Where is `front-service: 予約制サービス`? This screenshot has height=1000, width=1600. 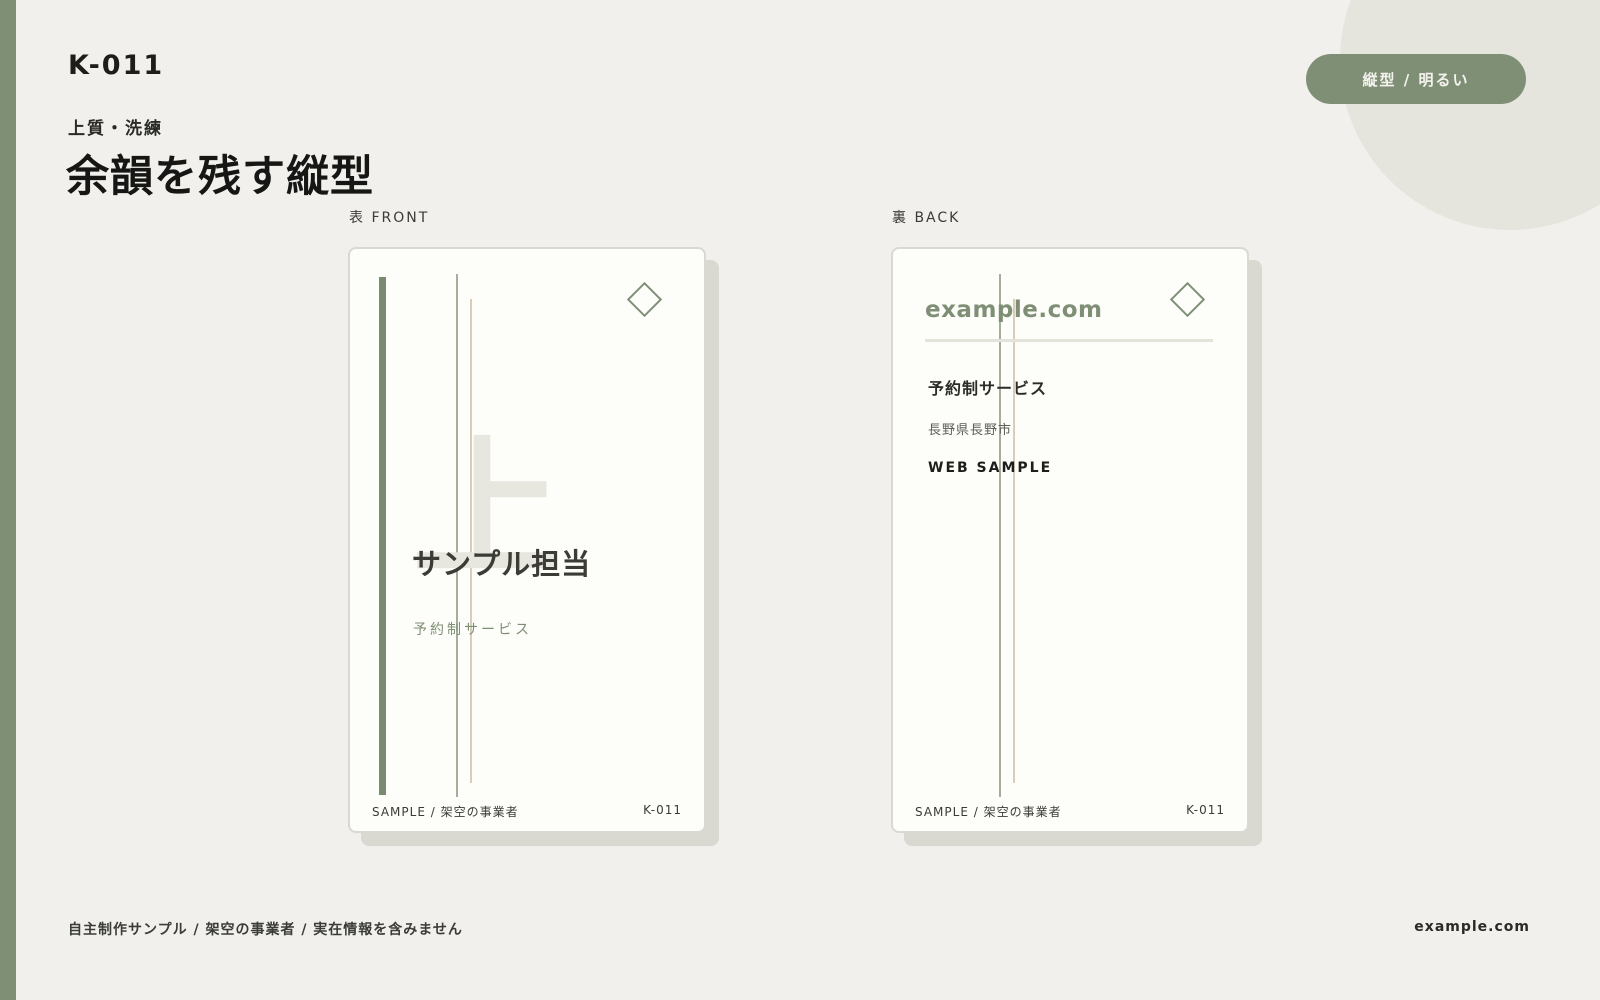
front-service: 予約制サービス is located at coordinates (472, 630).